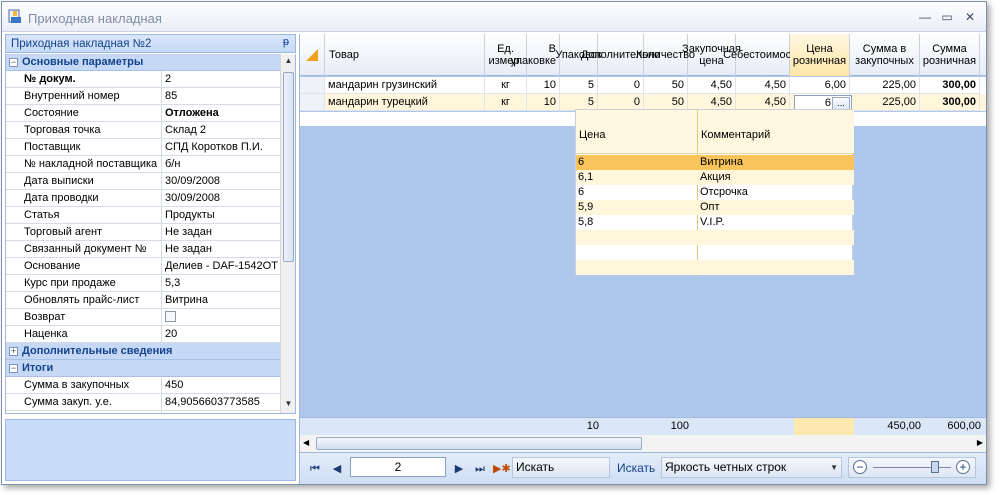  Describe the element at coordinates (950, 55) in the screenshot. I see `column-header: Сумма розничная` at that location.